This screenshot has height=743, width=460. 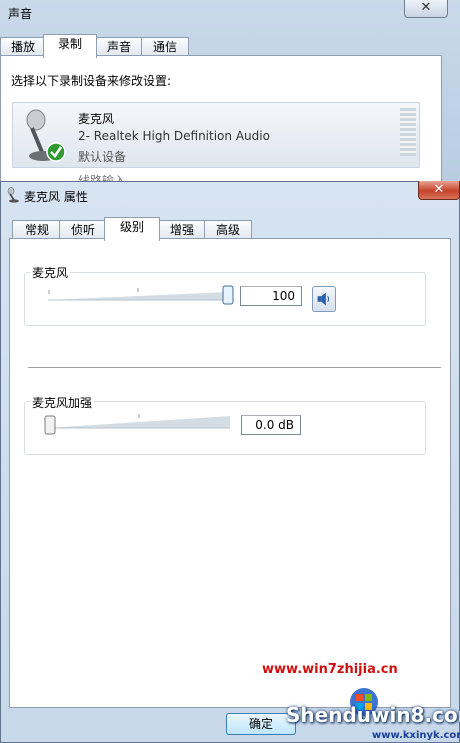 I want to click on recording-instruction: 选择以下录制设备来修改设置:, so click(x=91, y=81).